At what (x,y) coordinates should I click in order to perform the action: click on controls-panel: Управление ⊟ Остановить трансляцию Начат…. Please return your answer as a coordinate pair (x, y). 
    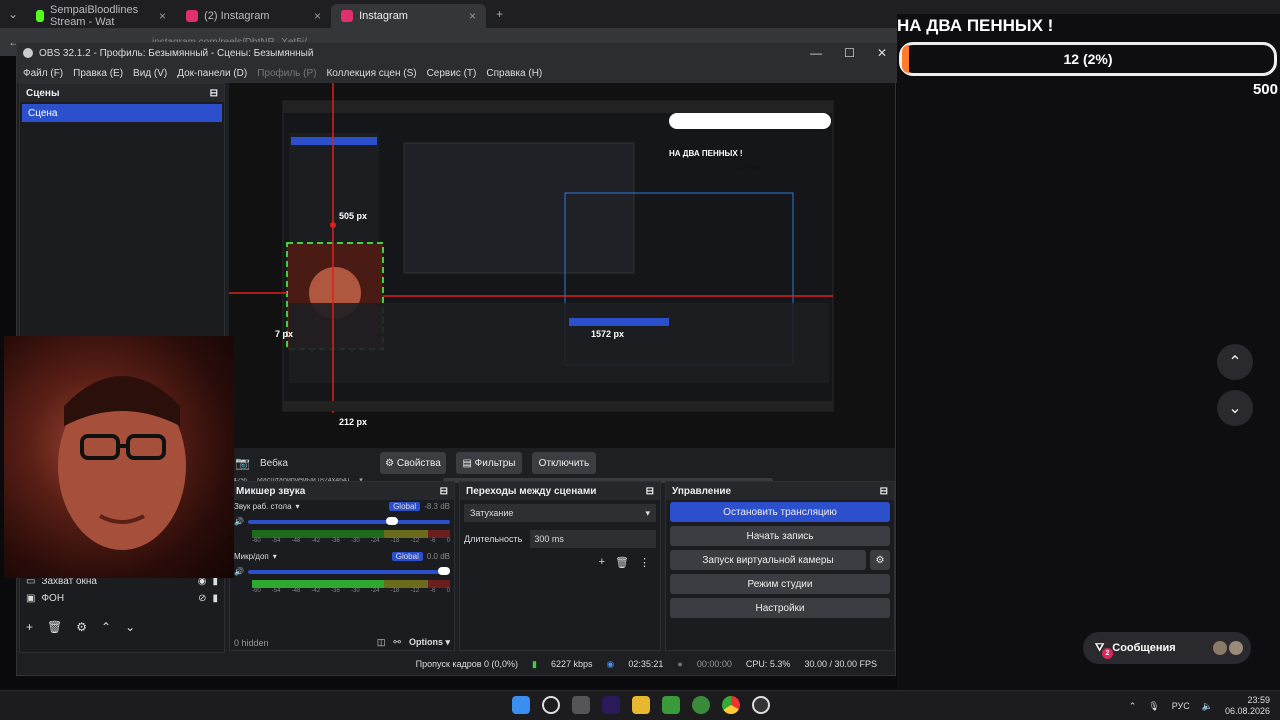
    Looking at the image, I should click on (780, 566).